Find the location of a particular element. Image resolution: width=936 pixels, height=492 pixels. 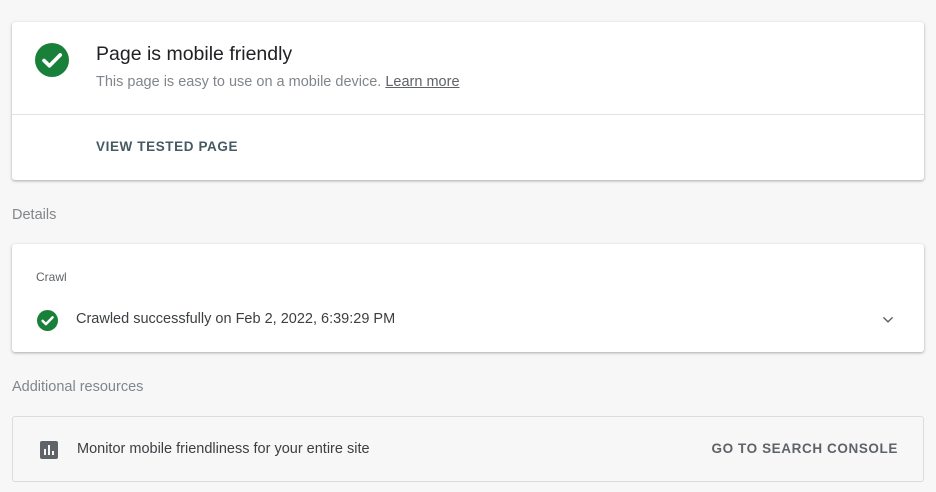

details-section-label: Details is located at coordinates (34, 215).